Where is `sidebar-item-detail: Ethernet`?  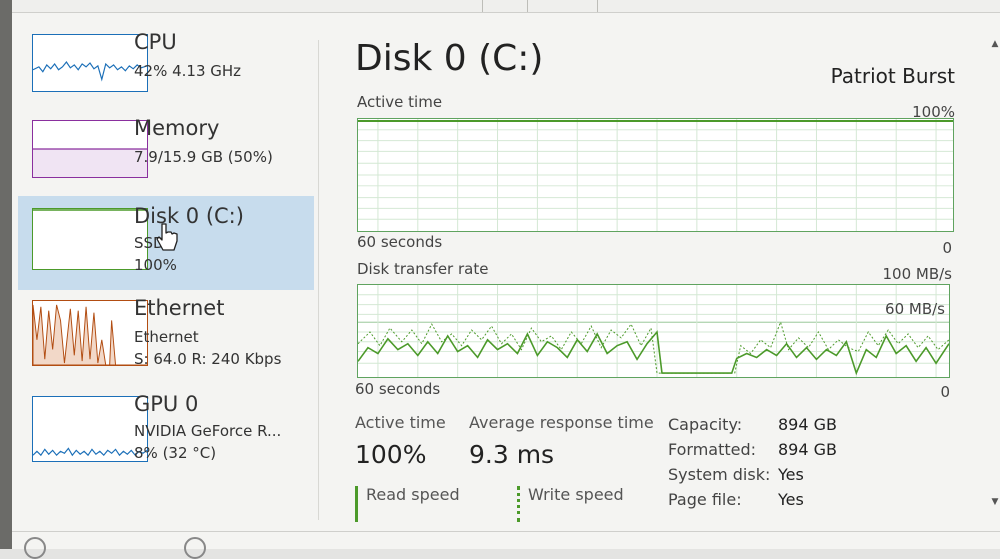 sidebar-item-detail: Ethernet is located at coordinates (166, 337).